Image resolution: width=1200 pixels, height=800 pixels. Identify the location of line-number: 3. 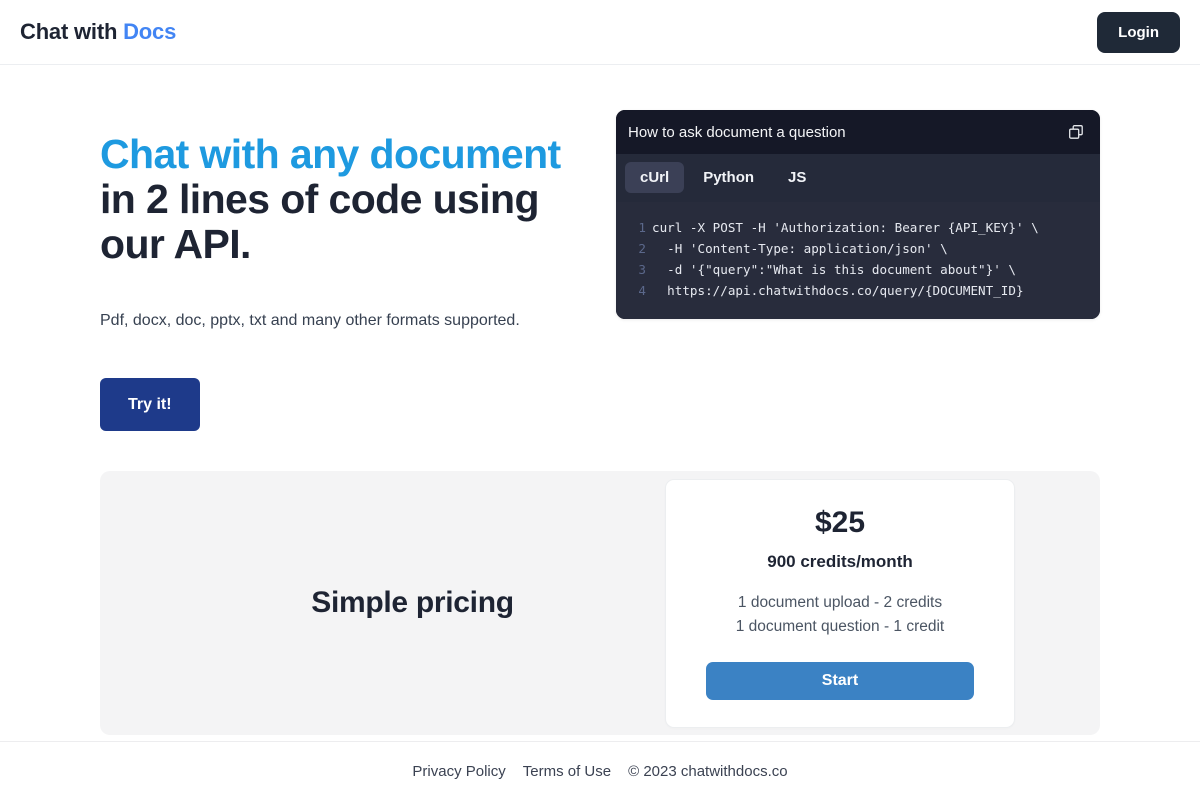
(642, 269).